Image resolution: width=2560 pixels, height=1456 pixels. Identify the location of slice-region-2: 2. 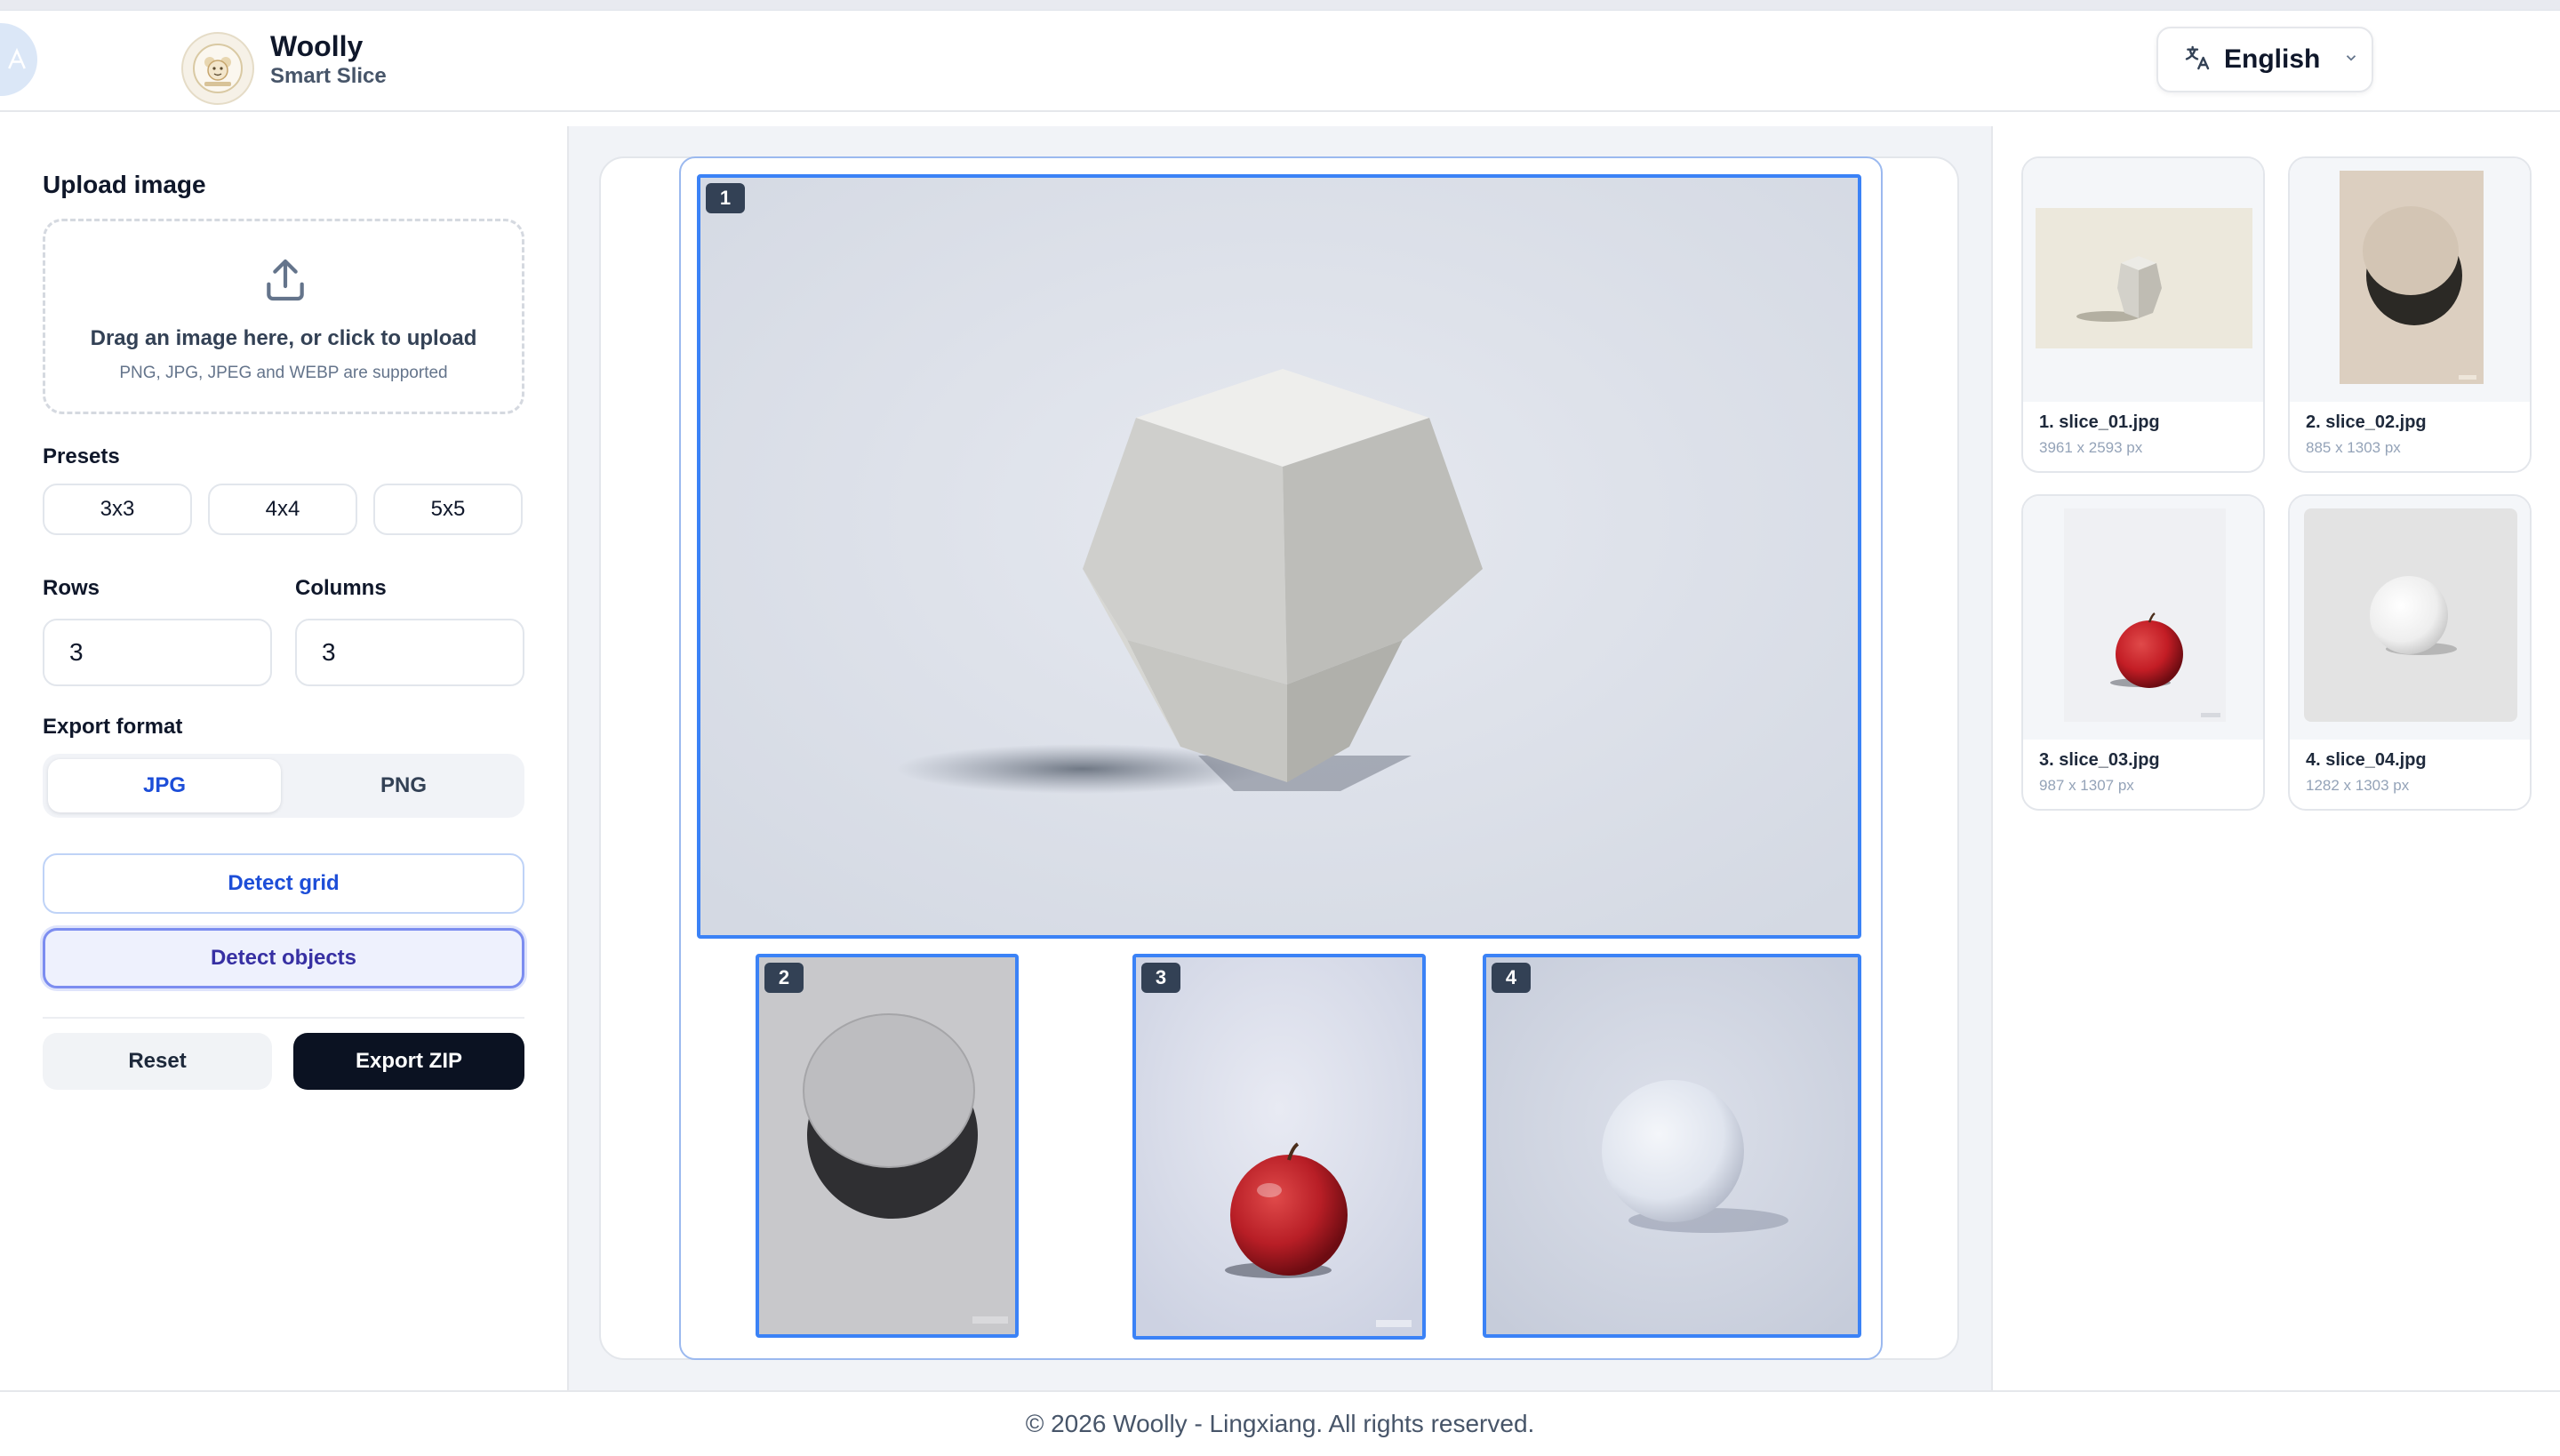
(887, 1146).